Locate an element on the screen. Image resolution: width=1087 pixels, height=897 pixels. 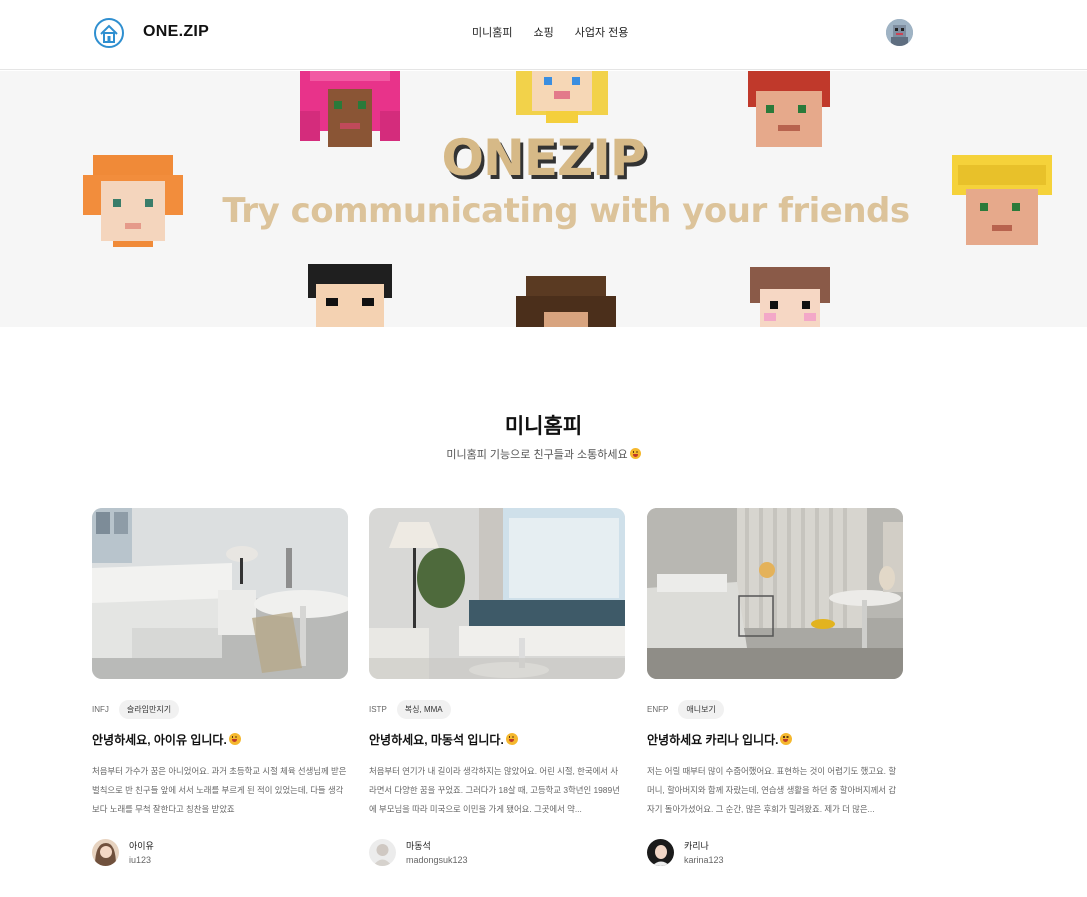
card-title: 안녕하세요, 아이유 입니다. is located at coordinates (220, 739).